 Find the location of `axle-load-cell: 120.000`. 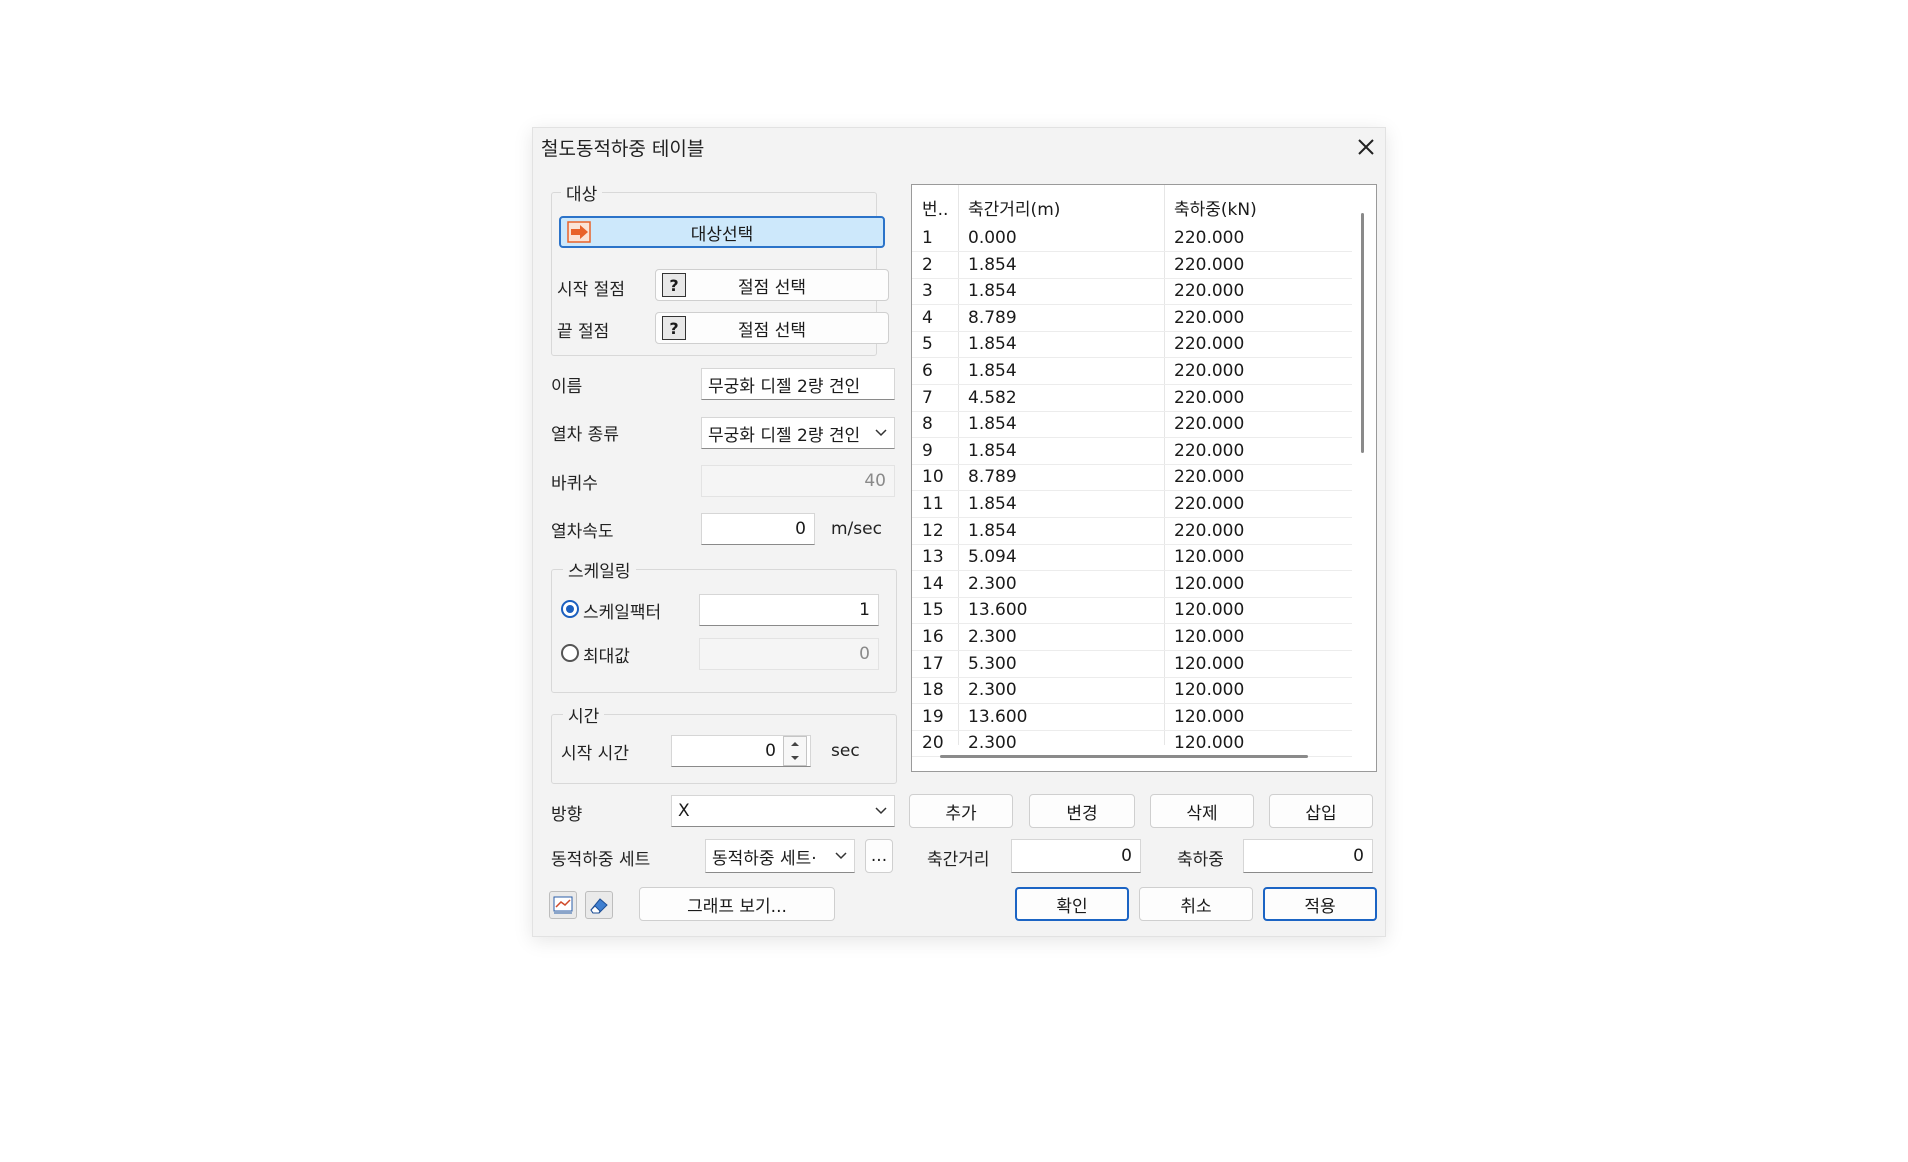

axle-load-cell: 120.000 is located at coordinates (1209, 610).